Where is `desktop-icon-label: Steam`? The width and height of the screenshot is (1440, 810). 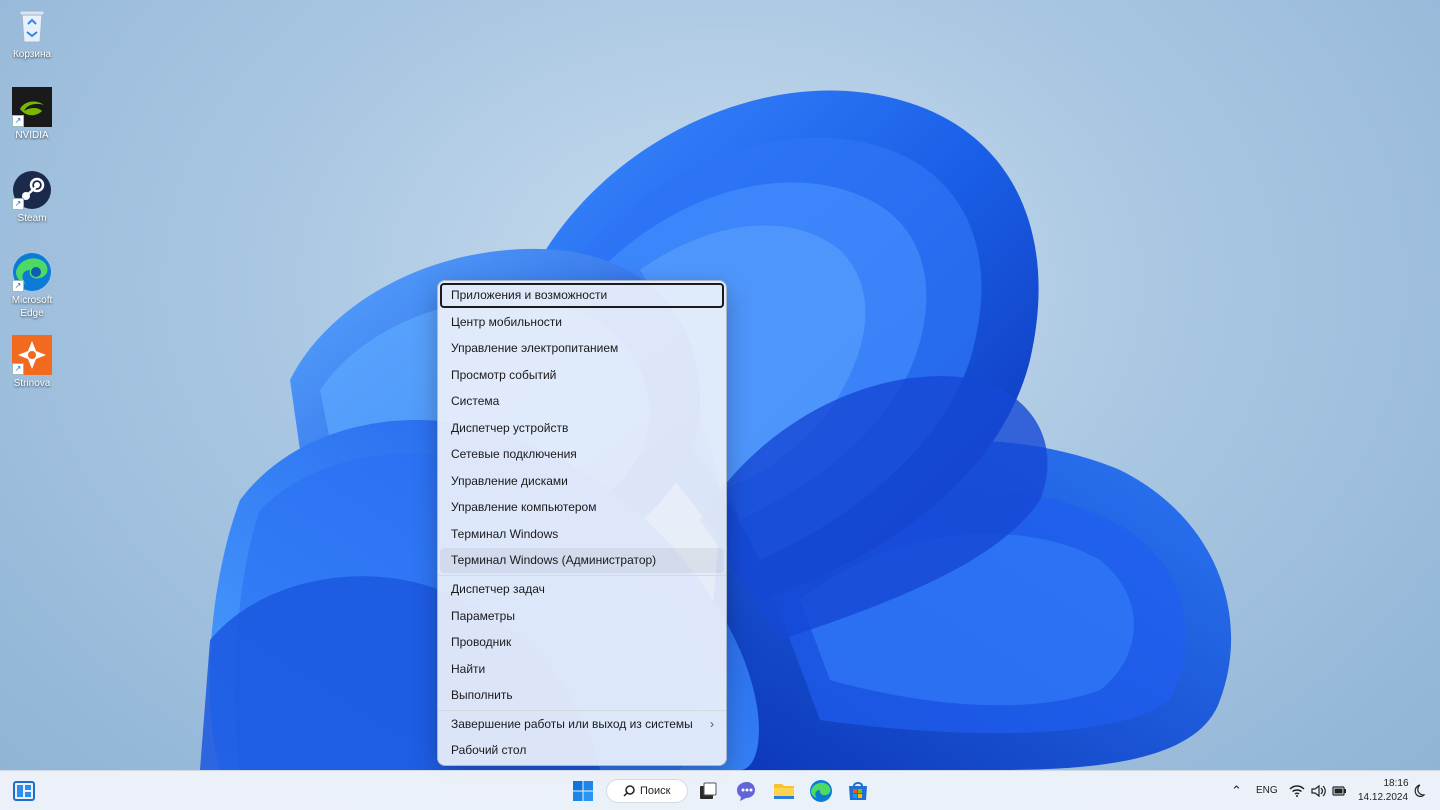 desktop-icon-label: Steam is located at coordinates (32, 218).